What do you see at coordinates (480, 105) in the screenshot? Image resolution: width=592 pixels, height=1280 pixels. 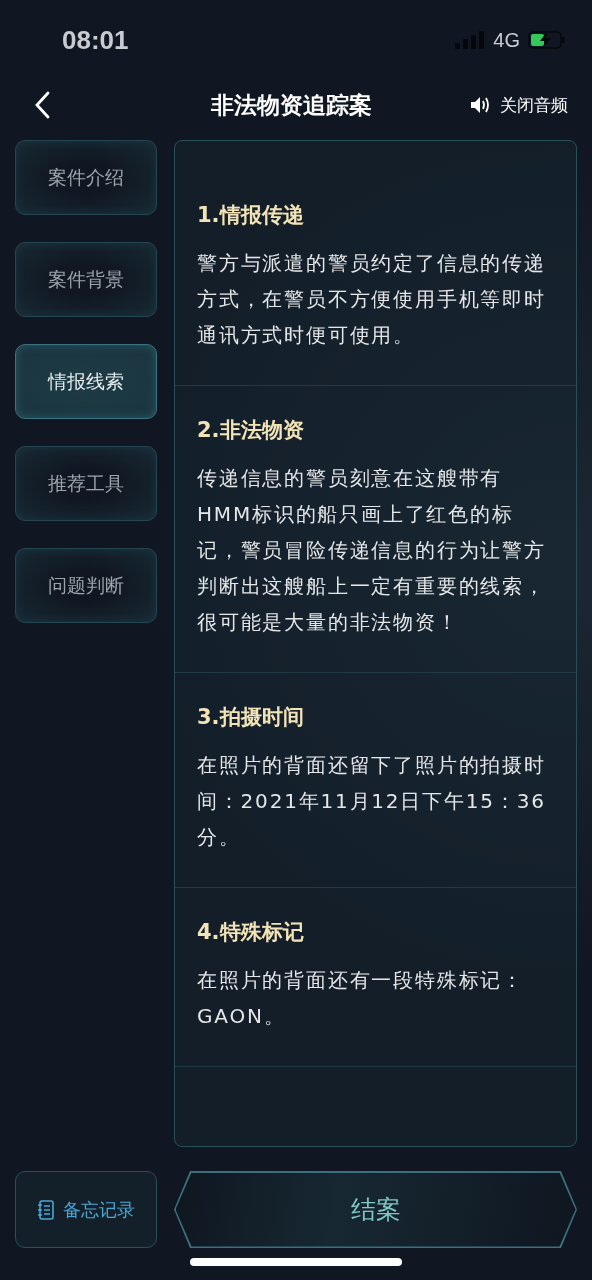 I see `speaker-icon` at bounding box center [480, 105].